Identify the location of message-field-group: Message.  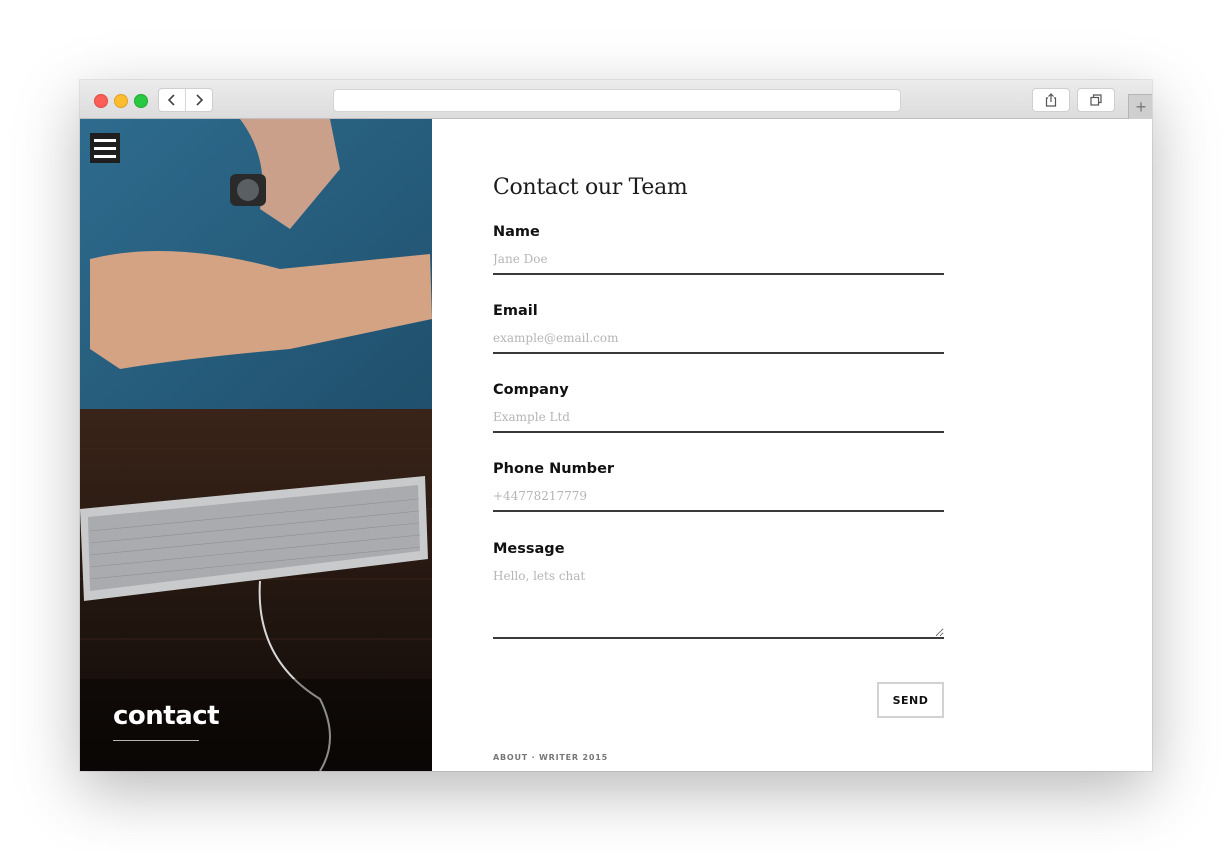
(718, 590).